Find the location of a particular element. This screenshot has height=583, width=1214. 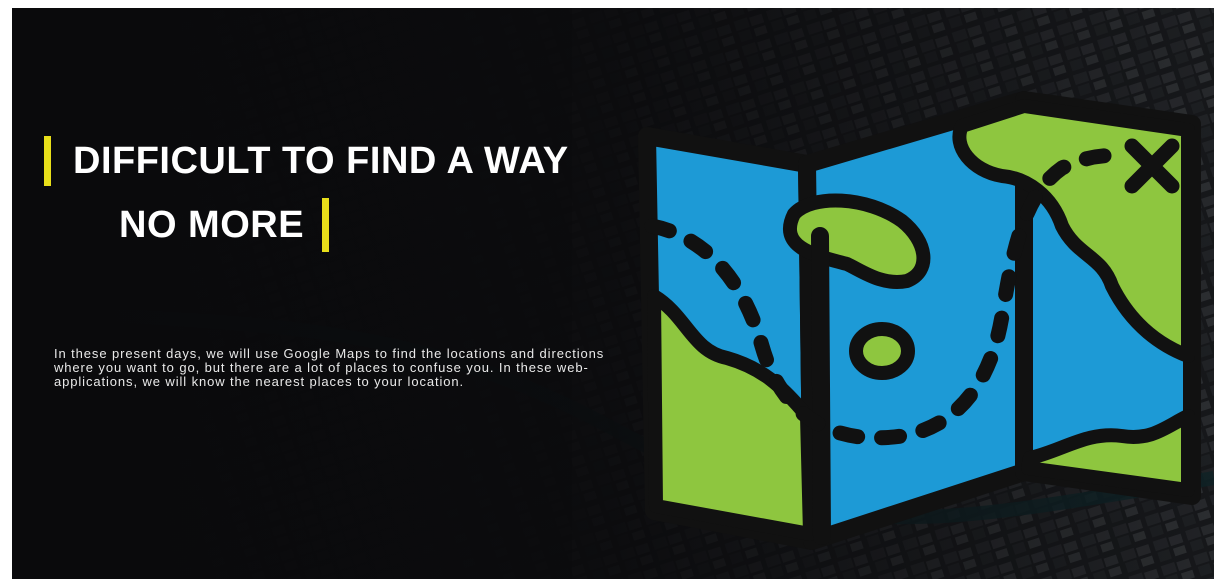

headline-line-1: DIFFICULT TO FIND A WAY is located at coordinates (306, 161).